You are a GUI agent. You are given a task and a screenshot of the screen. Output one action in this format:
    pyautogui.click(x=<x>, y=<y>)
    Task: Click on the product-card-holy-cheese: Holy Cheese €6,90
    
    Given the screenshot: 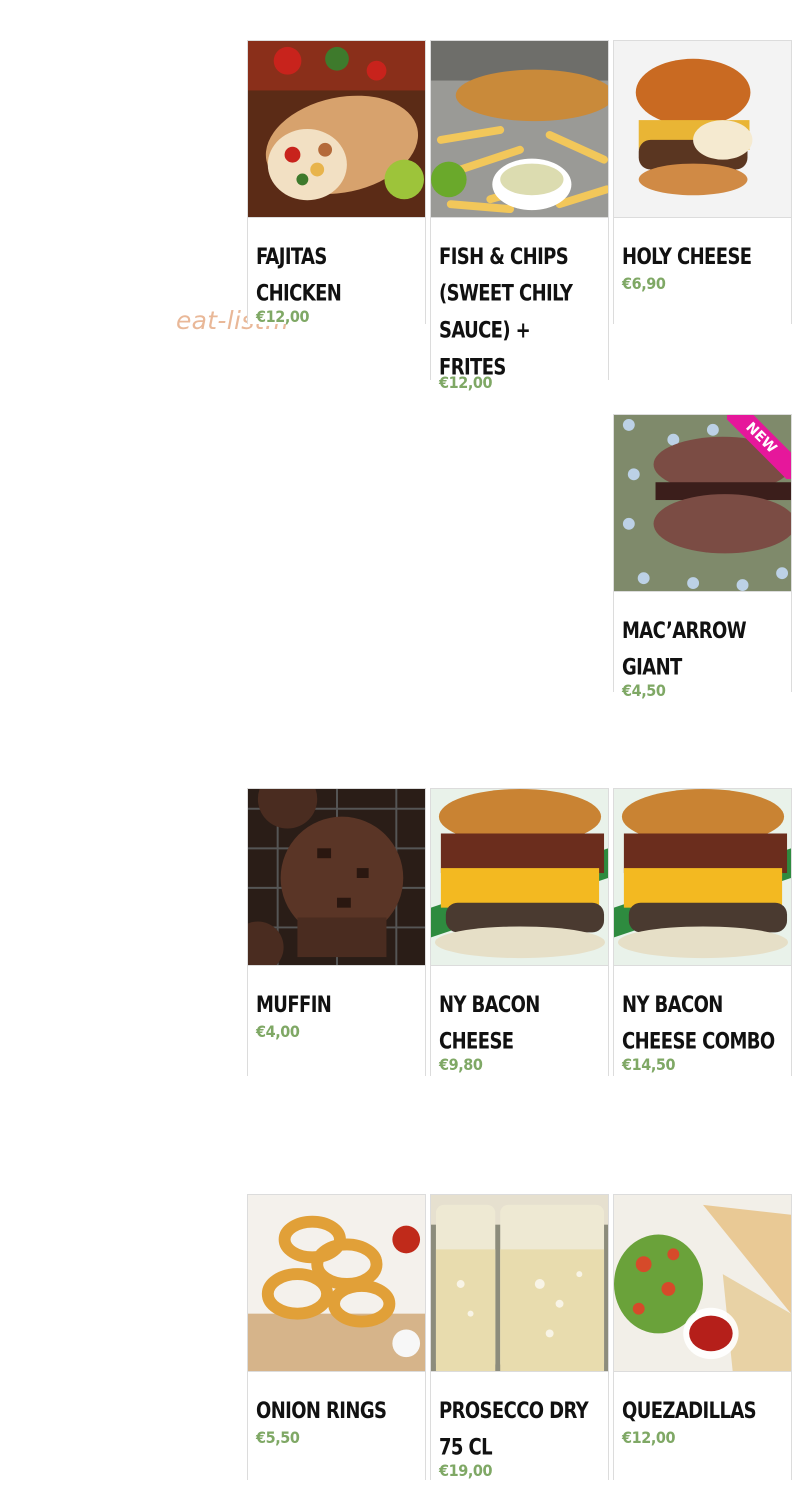 What is the action you would take?
    pyautogui.click(x=702, y=182)
    